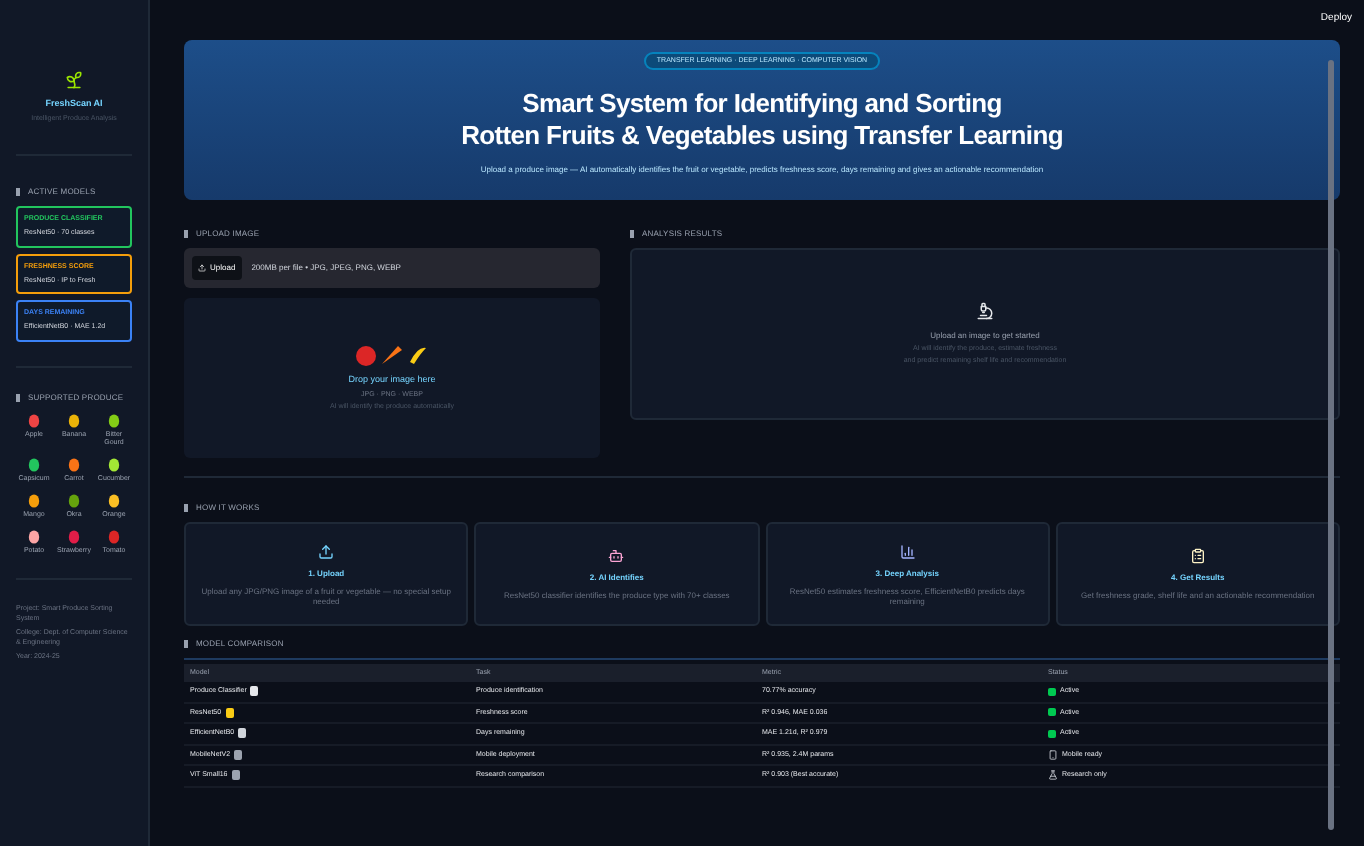  What do you see at coordinates (762, 104) in the screenshot?
I see `hero-title: Smart System for Identifying and Sorting` at bounding box center [762, 104].